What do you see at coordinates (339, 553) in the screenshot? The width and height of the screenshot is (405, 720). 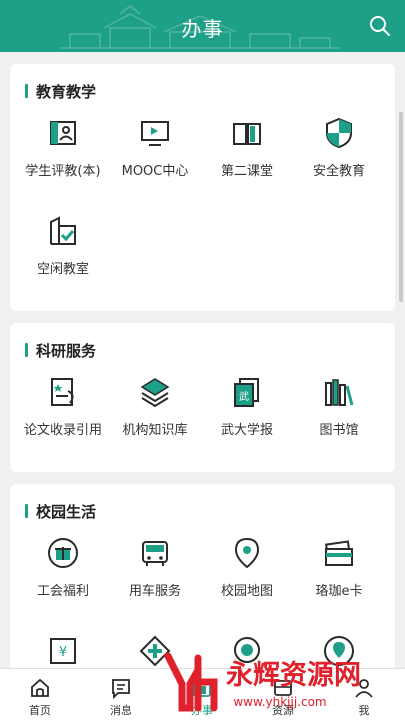 I see `card-icon` at bounding box center [339, 553].